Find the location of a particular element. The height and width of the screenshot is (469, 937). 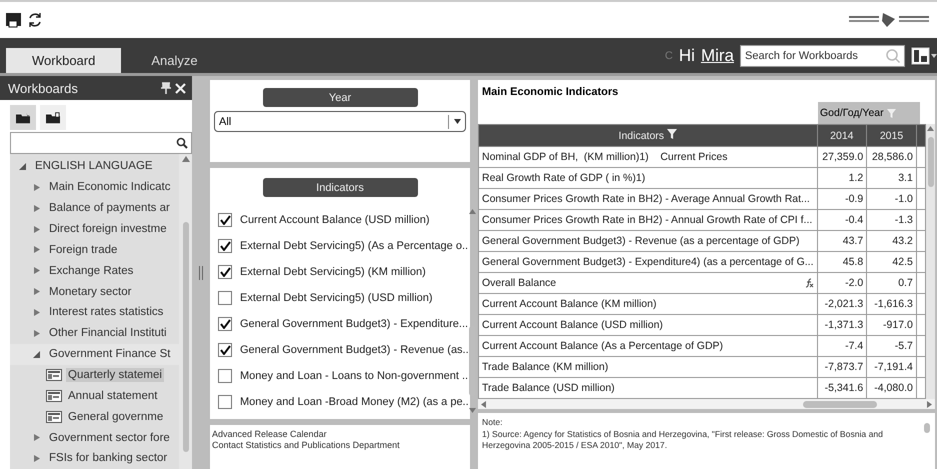

tree-item: Direct foreign investme is located at coordinates (108, 229).